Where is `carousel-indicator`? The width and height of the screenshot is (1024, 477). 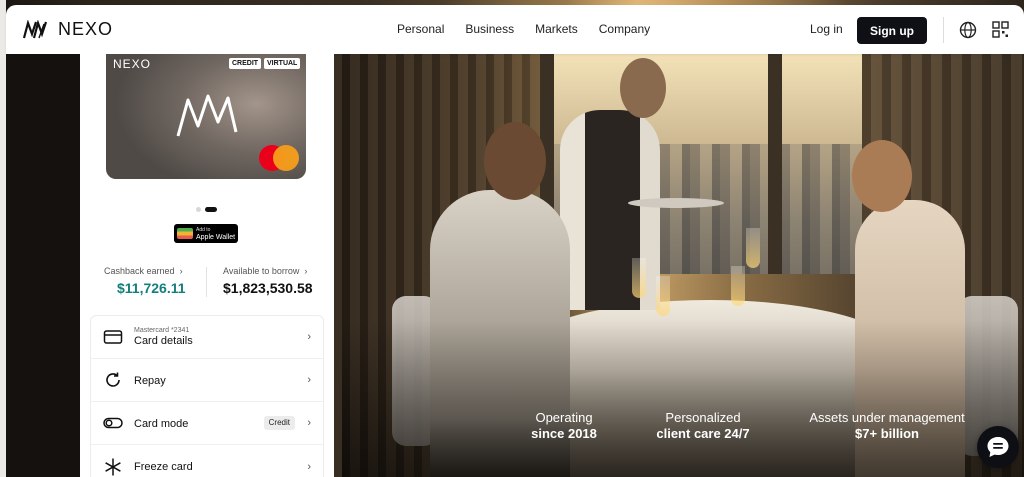
carousel-indicator is located at coordinates (206, 209).